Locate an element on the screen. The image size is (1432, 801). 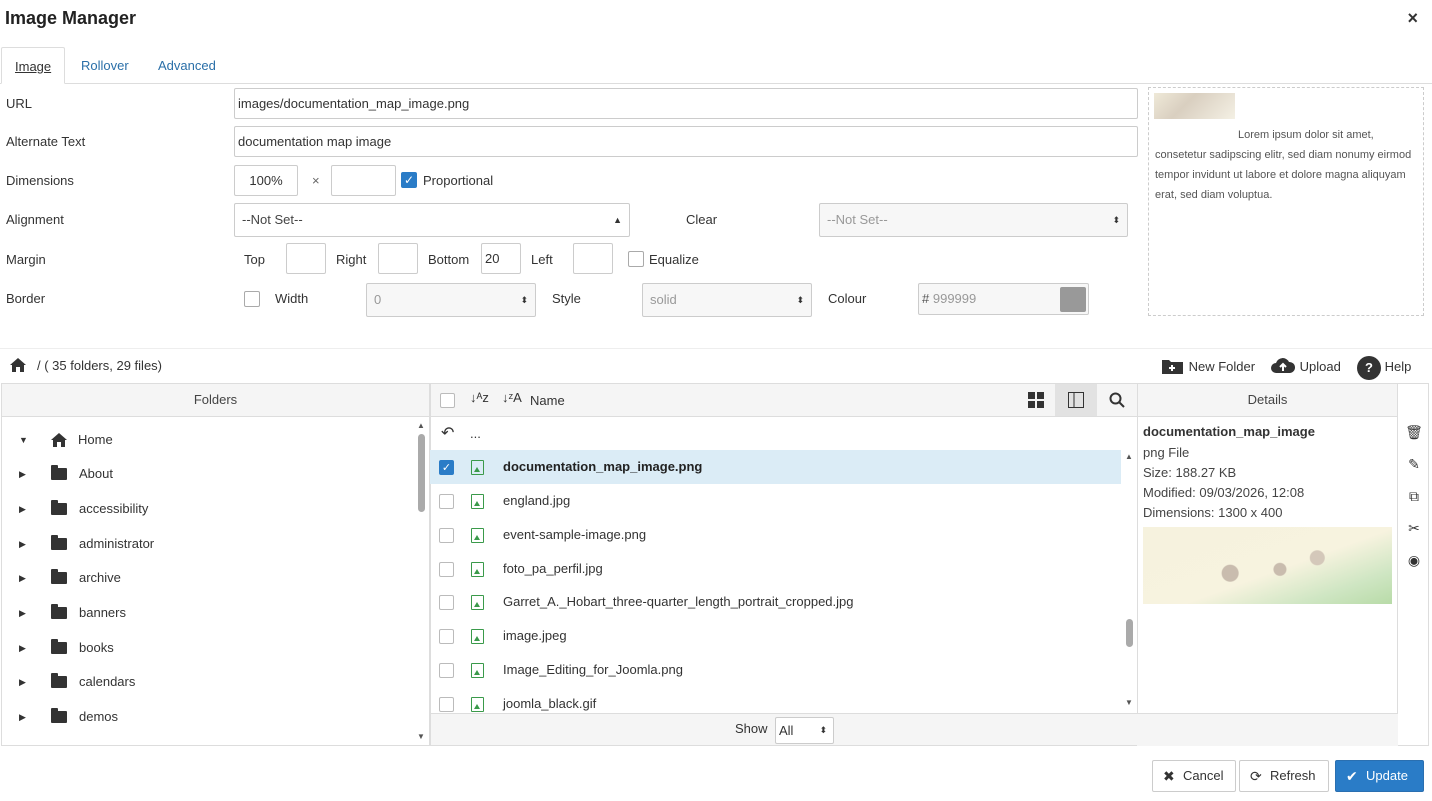
files-toolbar: ↓ᴬz ↓ᶻA Name is located at coordinates (784, 400).